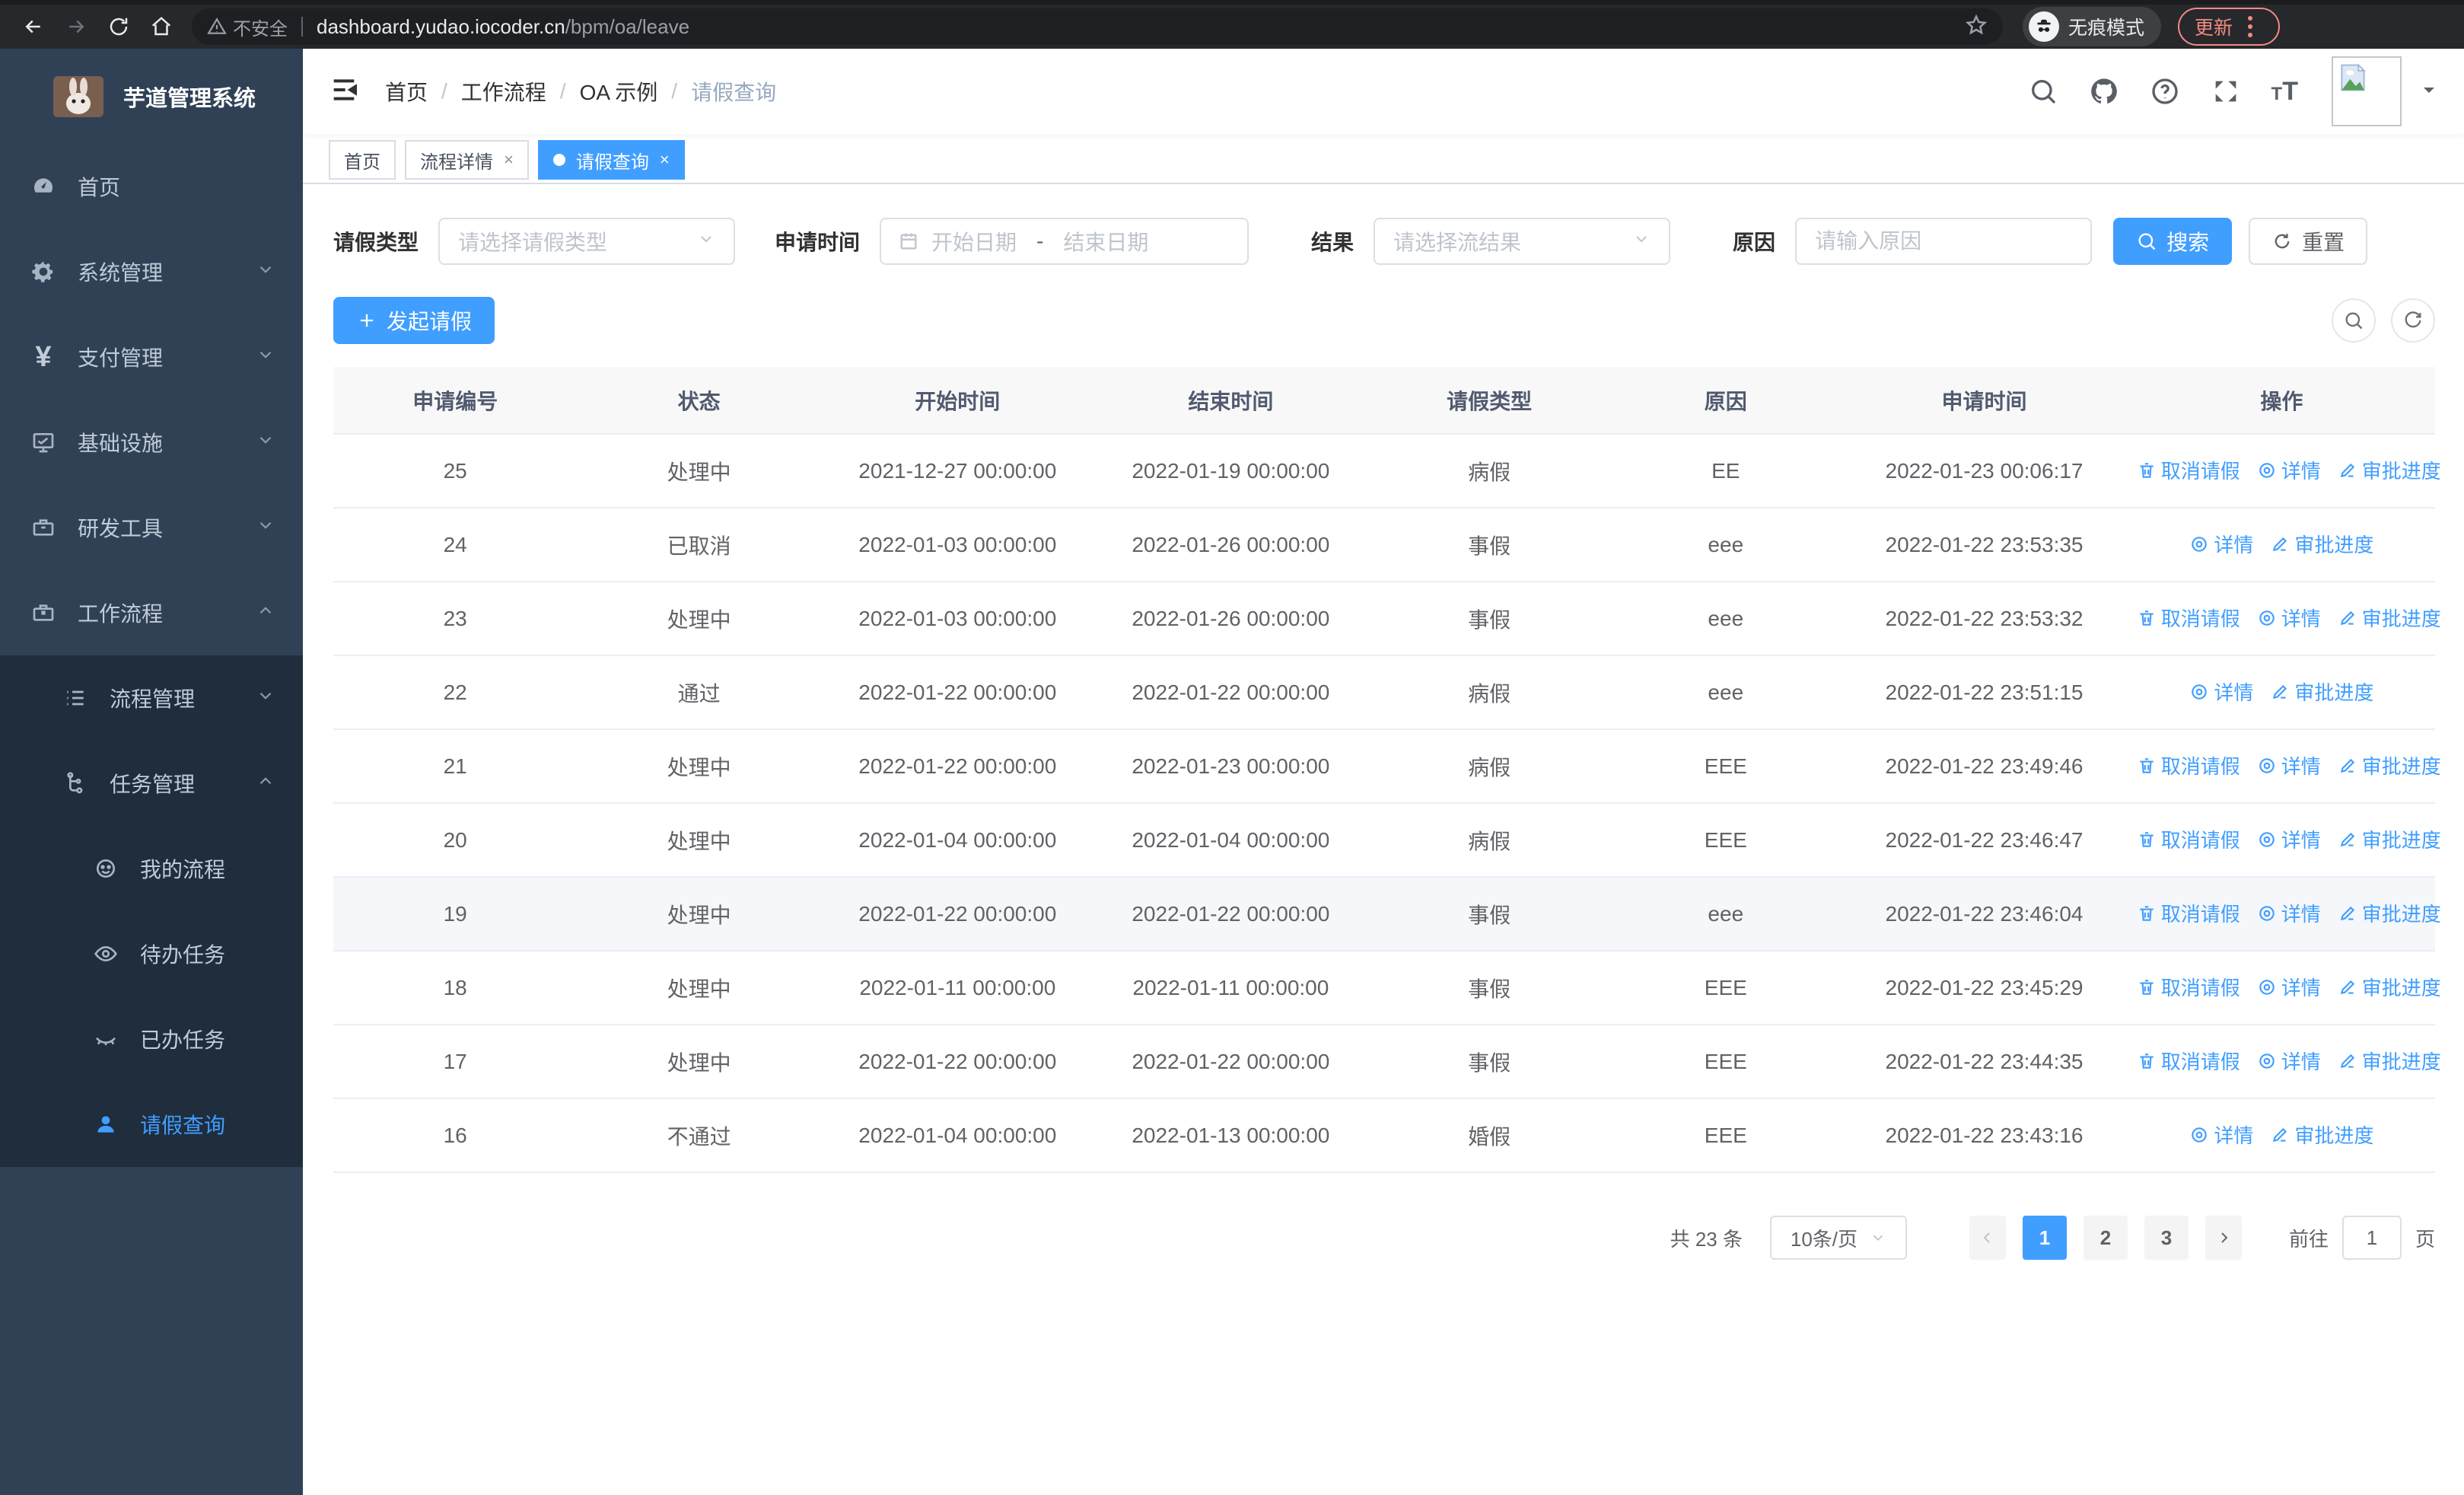 This screenshot has height=1495, width=2464. What do you see at coordinates (1976, 27) in the screenshot?
I see `bookmark-star-icon` at bounding box center [1976, 27].